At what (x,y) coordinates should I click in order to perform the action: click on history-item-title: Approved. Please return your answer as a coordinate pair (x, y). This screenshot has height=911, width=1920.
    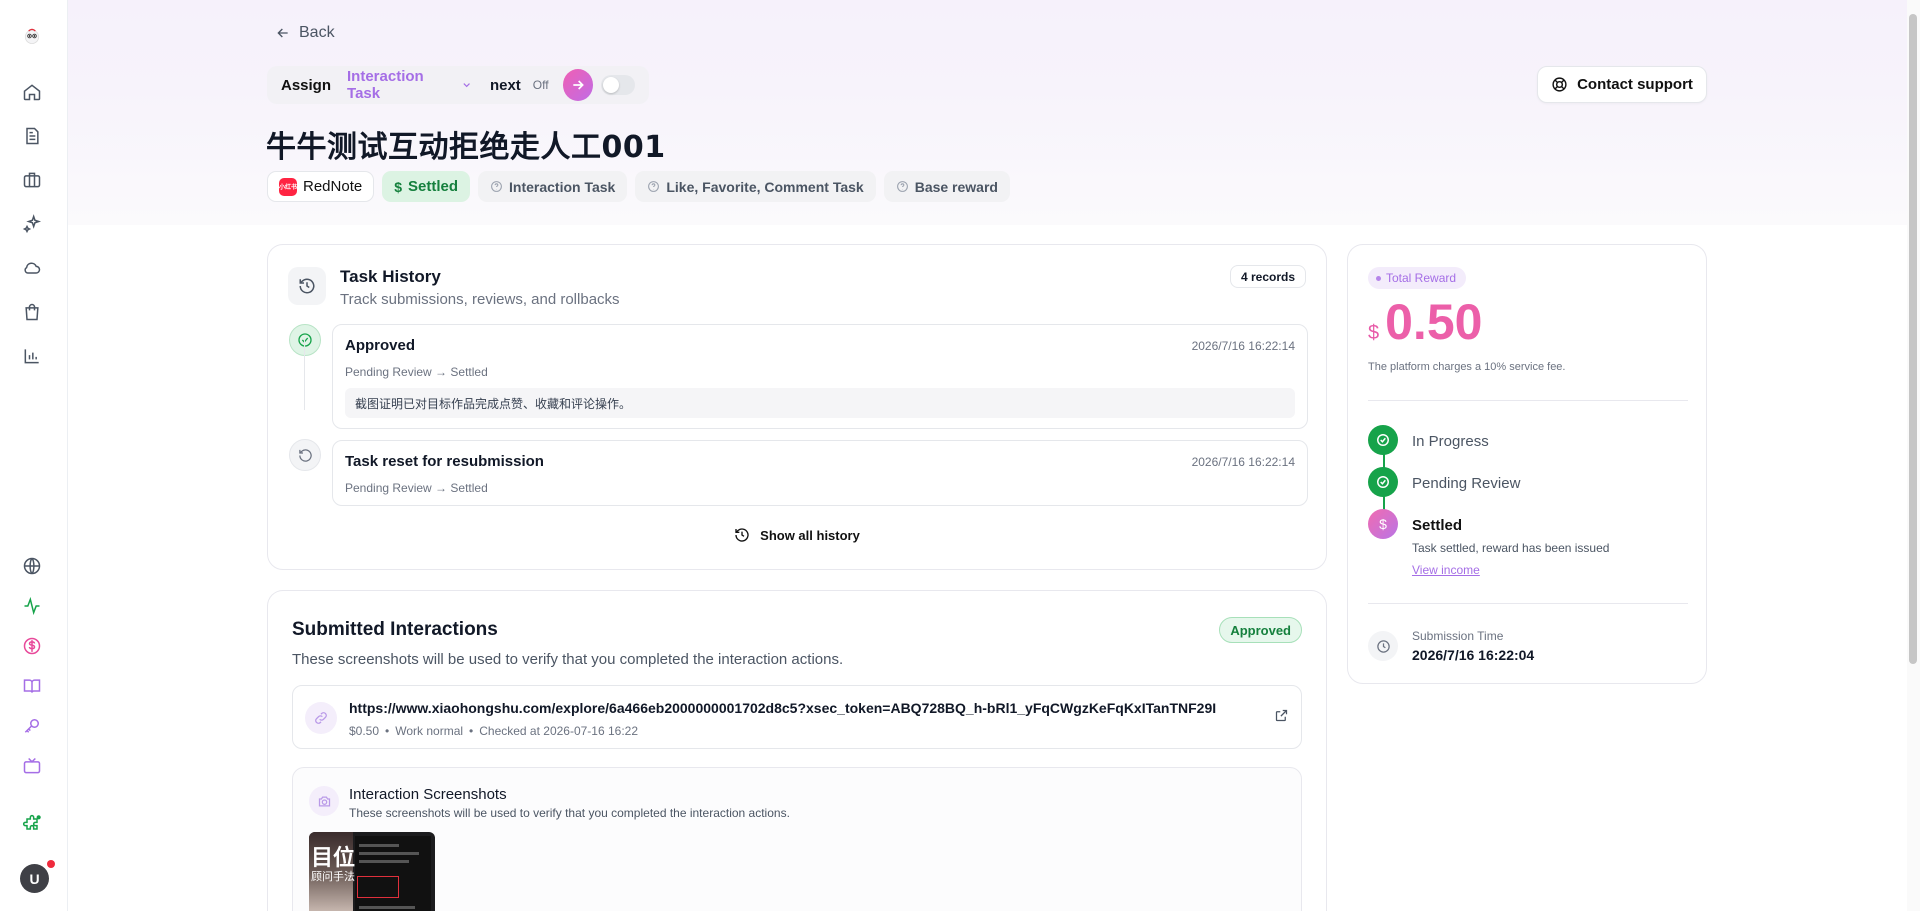
    Looking at the image, I should click on (380, 345).